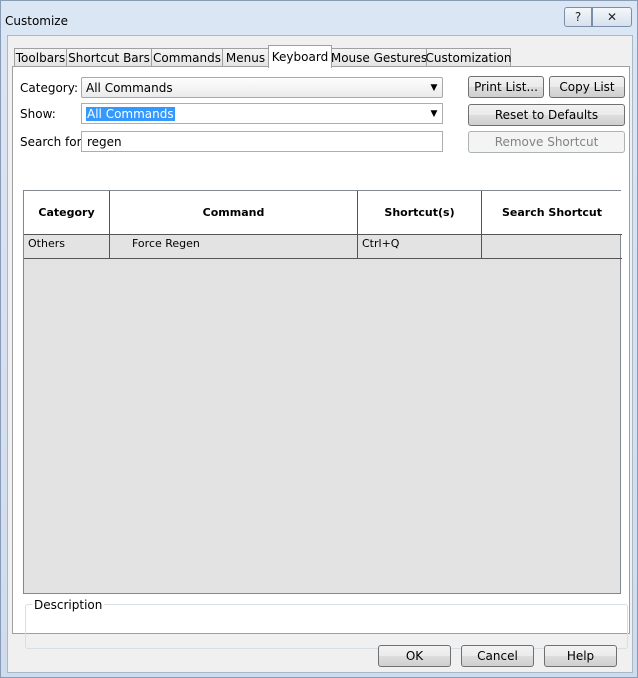  I want to click on description-group: Description, so click(326, 623).